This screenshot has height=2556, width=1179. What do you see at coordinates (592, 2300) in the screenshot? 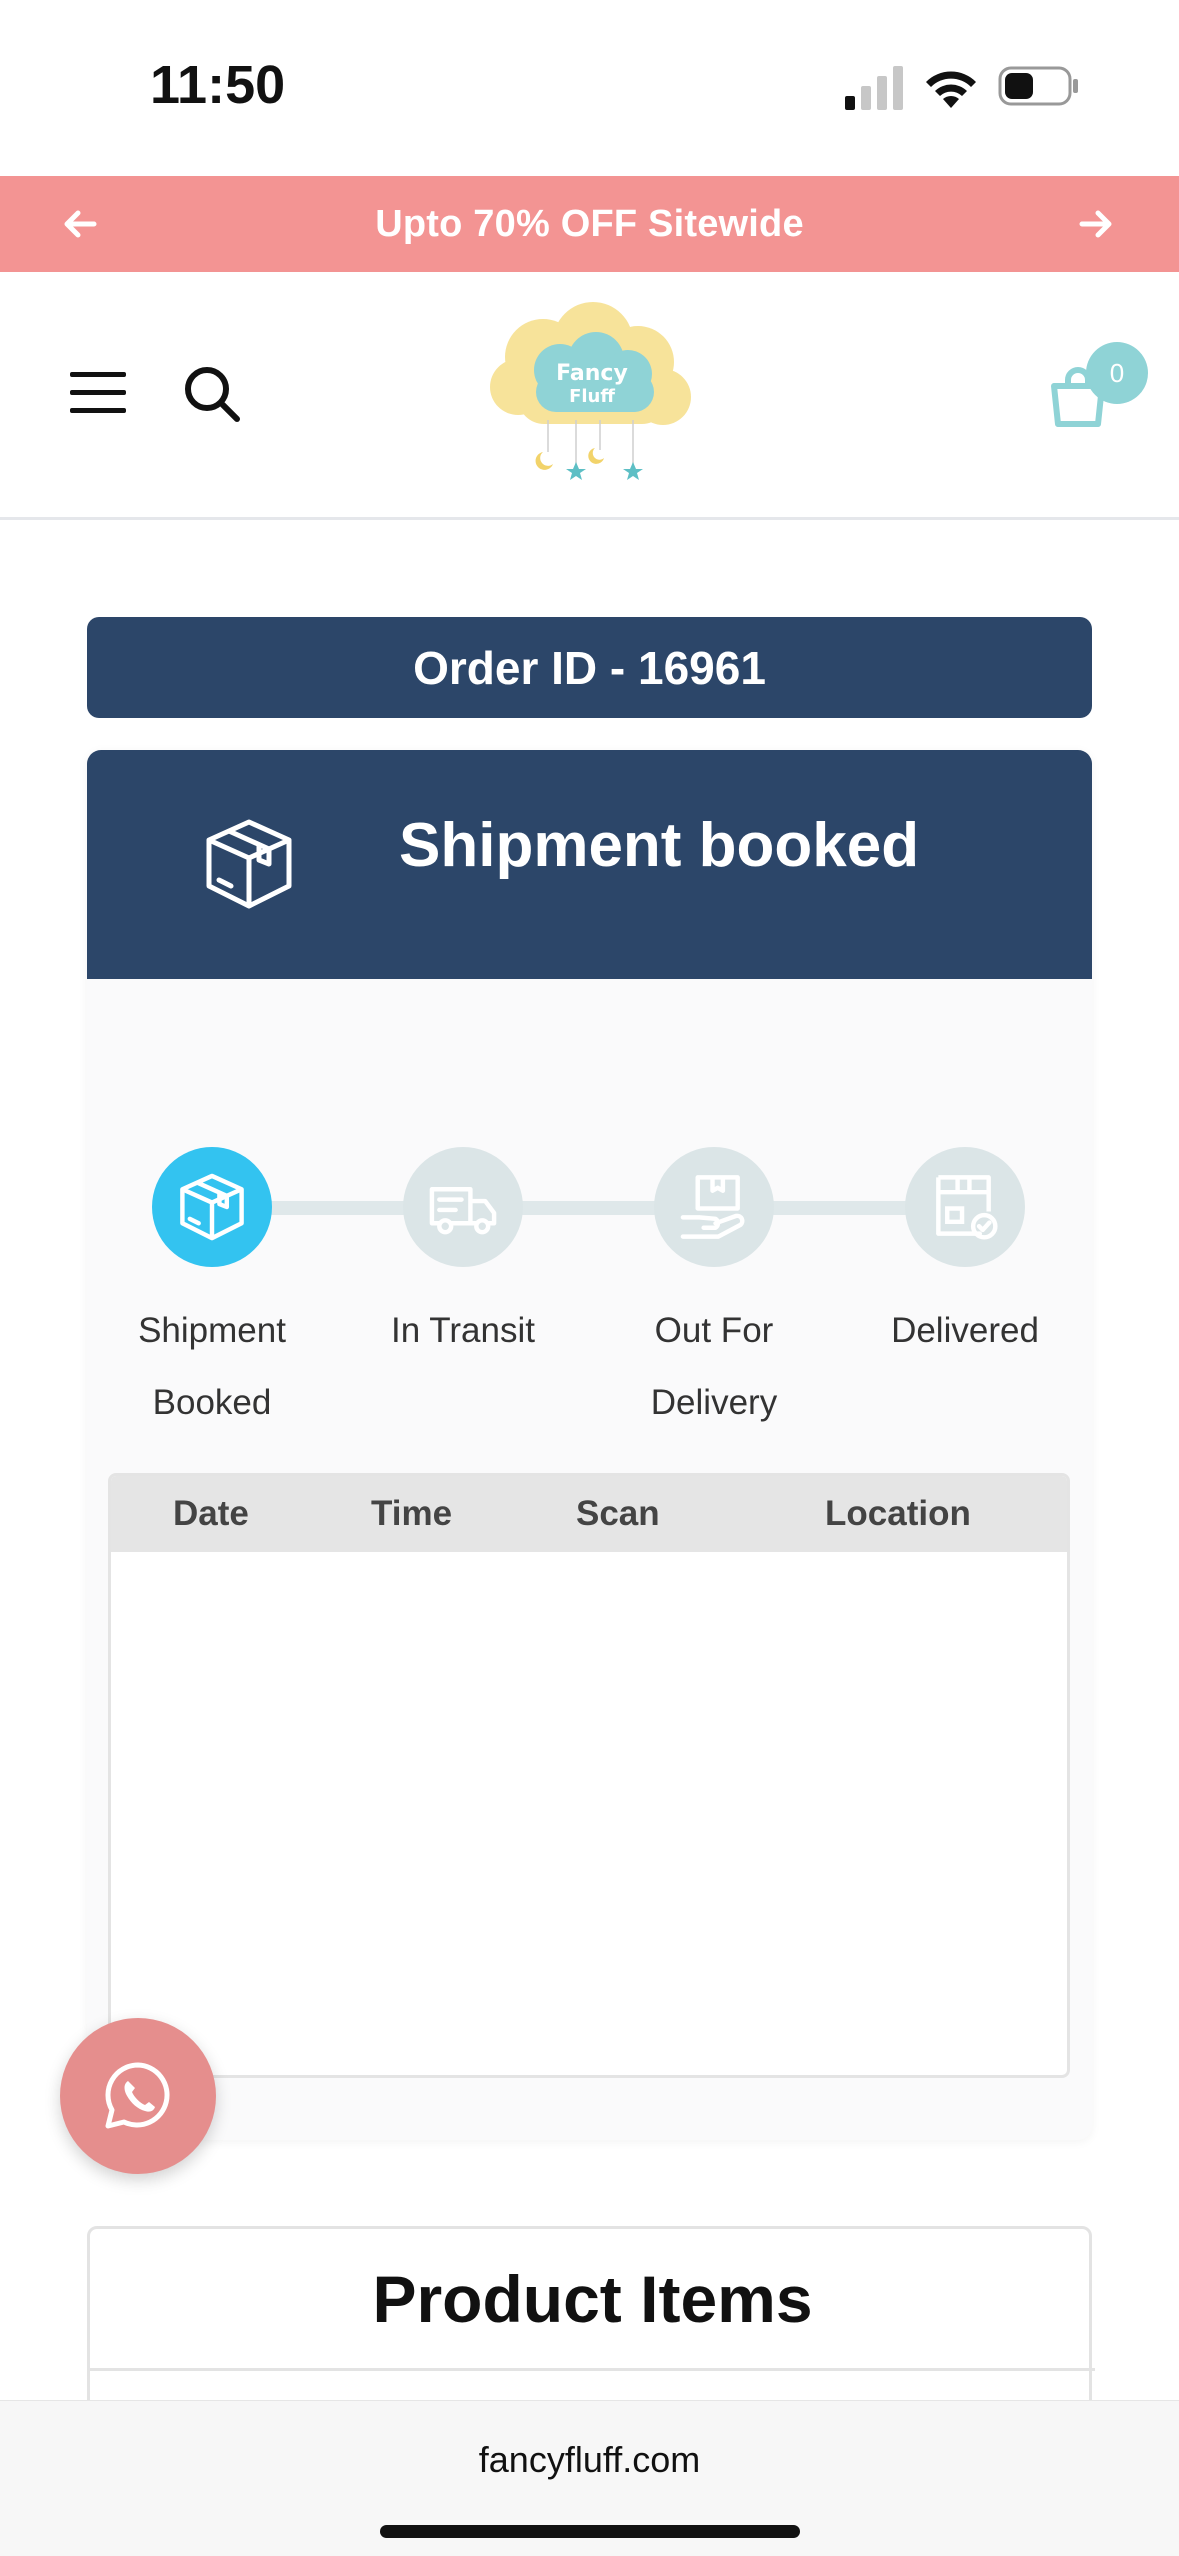
I see `product-items-title: Product Items` at bounding box center [592, 2300].